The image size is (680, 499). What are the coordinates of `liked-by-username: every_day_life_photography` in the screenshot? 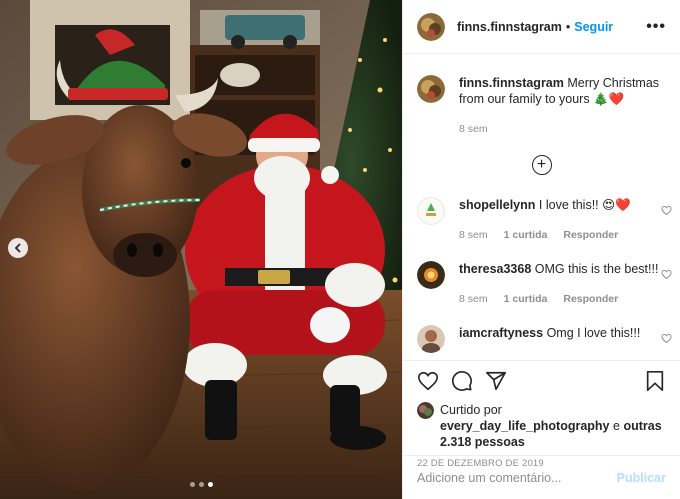 It's located at (525, 426).